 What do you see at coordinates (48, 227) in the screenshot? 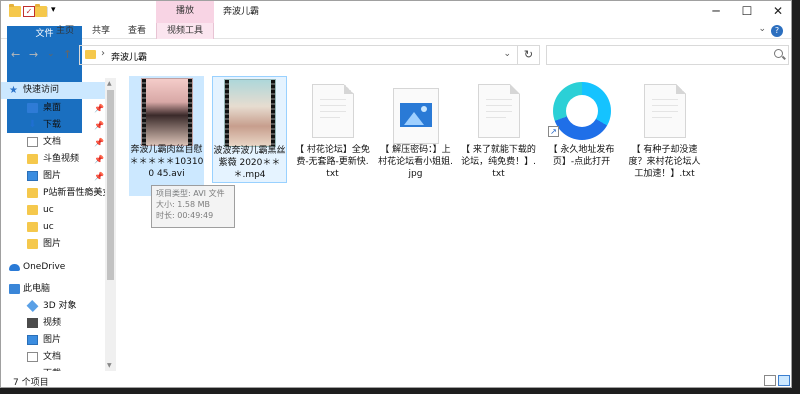
I see `nav-label: uc` at bounding box center [48, 227].